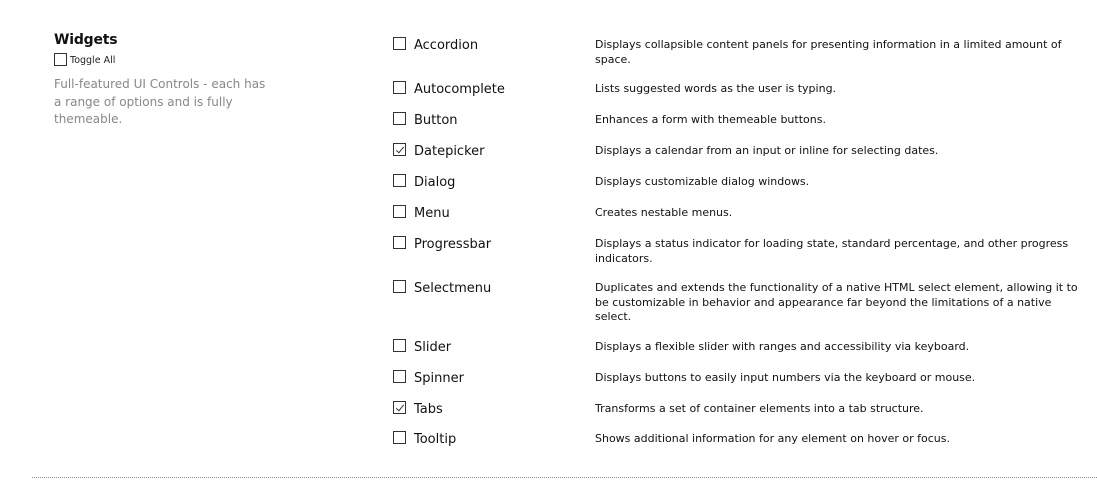 The height and width of the screenshot is (486, 1097). Describe the element at coordinates (564, 477) in the screenshot. I see `divider` at that location.